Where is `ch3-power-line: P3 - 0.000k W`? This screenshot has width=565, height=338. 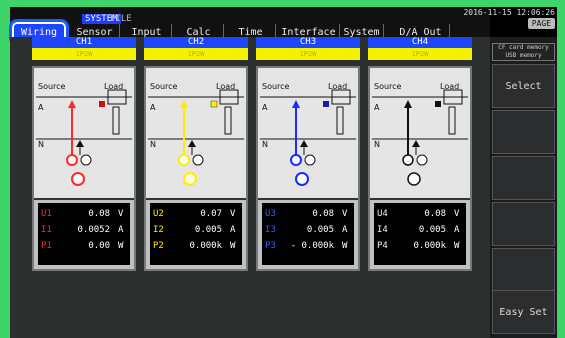
ch3-power-line: P3 - 0.000k W is located at coordinates (308, 246).